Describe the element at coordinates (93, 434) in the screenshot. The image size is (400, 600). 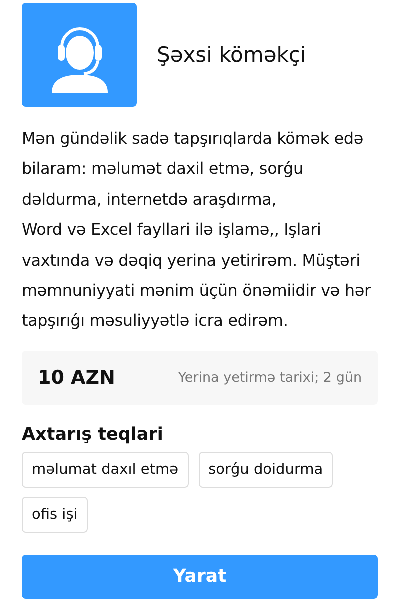
I see `tags-heading: Axtarış teqlari` at that location.